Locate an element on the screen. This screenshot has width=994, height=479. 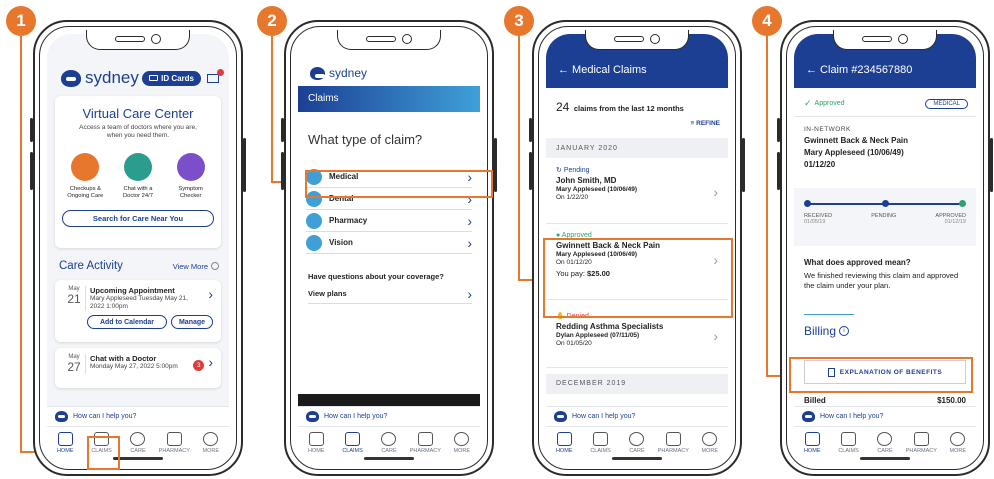
pending-status: Pending is located at coordinates (576, 170).